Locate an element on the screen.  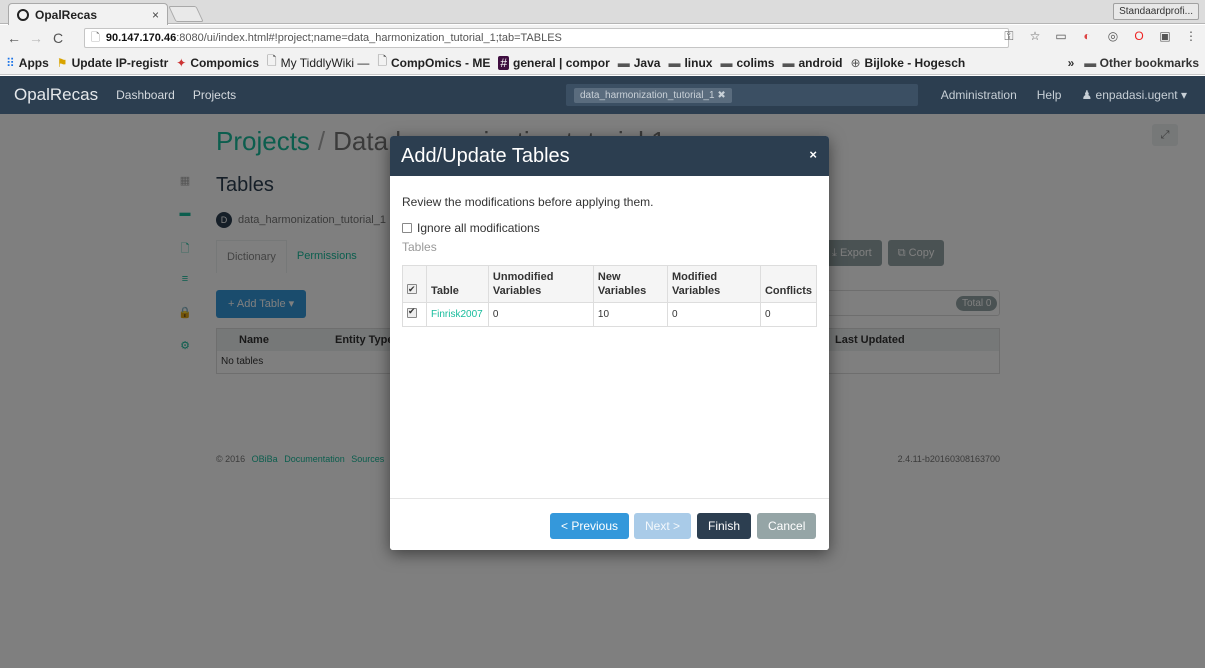
token-remove-icon: ✖ is located at coordinates (721, 95).